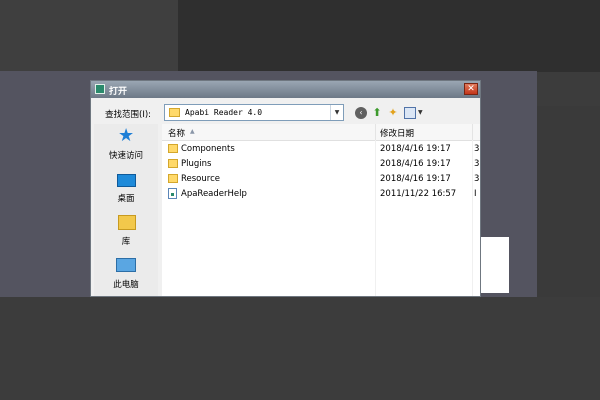 This screenshot has width=600, height=400. I want to click on place-library: 库, so click(126, 230).